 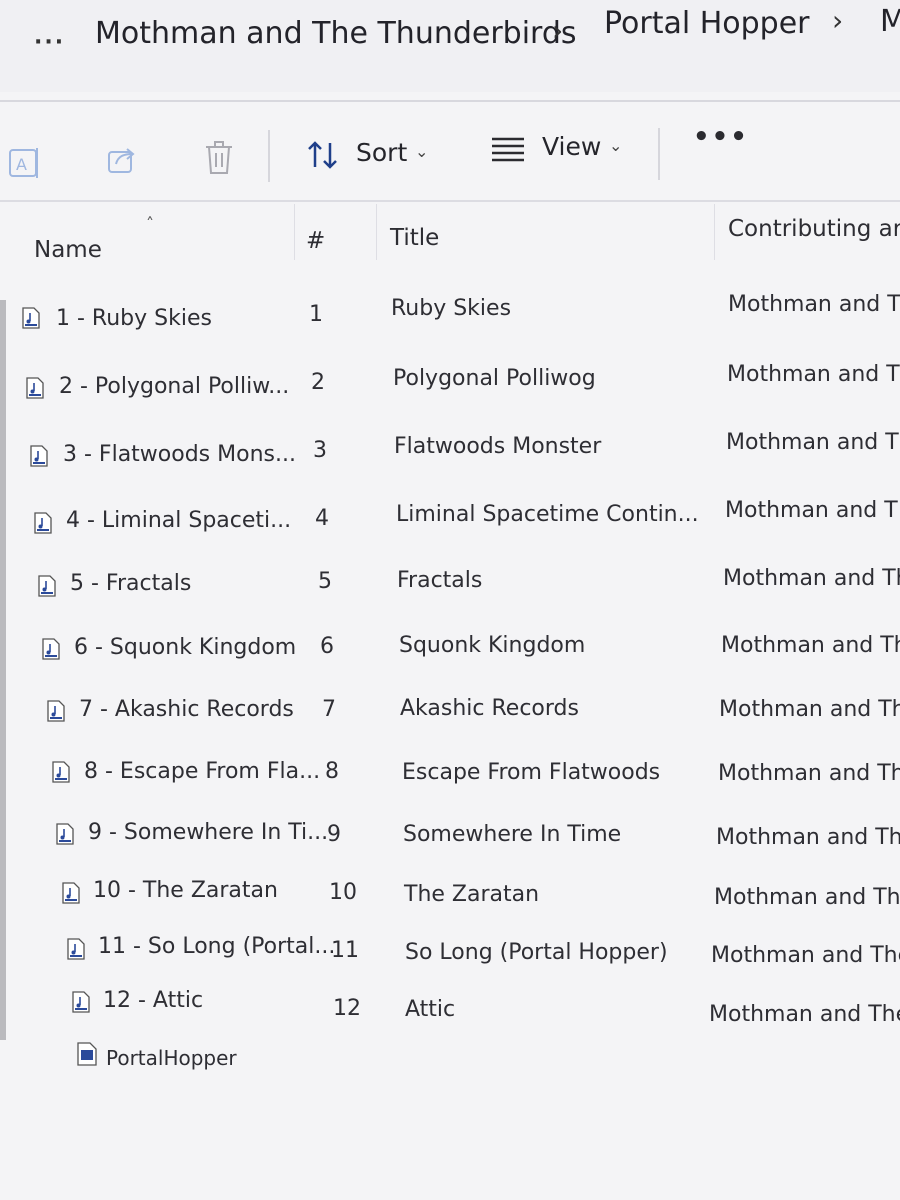 What do you see at coordinates (332, 771) in the screenshot?
I see `track-number: 8` at bounding box center [332, 771].